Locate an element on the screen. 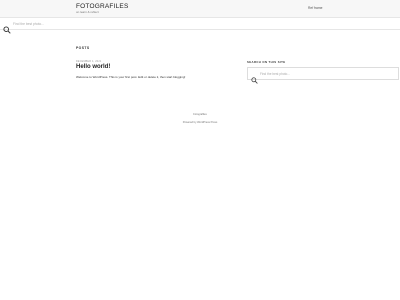 This screenshot has height=300, width=400. top-search-input is located at coordinates (163, 24).